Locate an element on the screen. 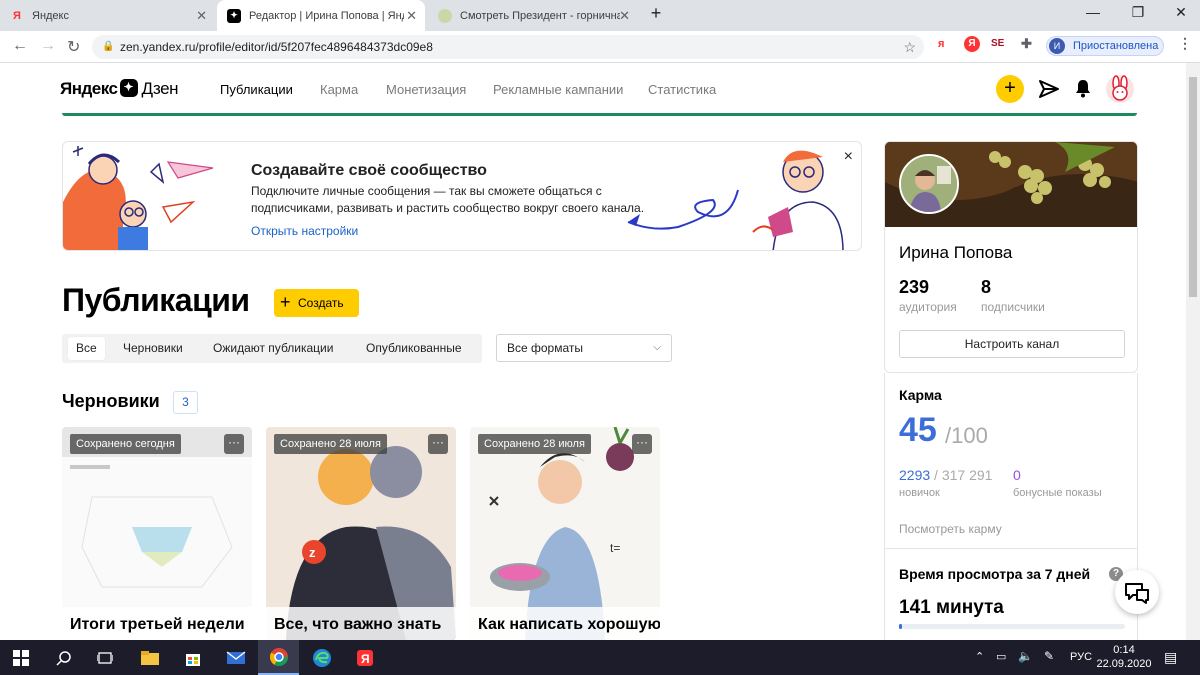  tray-chevron-up-icon: ⌃ is located at coordinates (979, 656).